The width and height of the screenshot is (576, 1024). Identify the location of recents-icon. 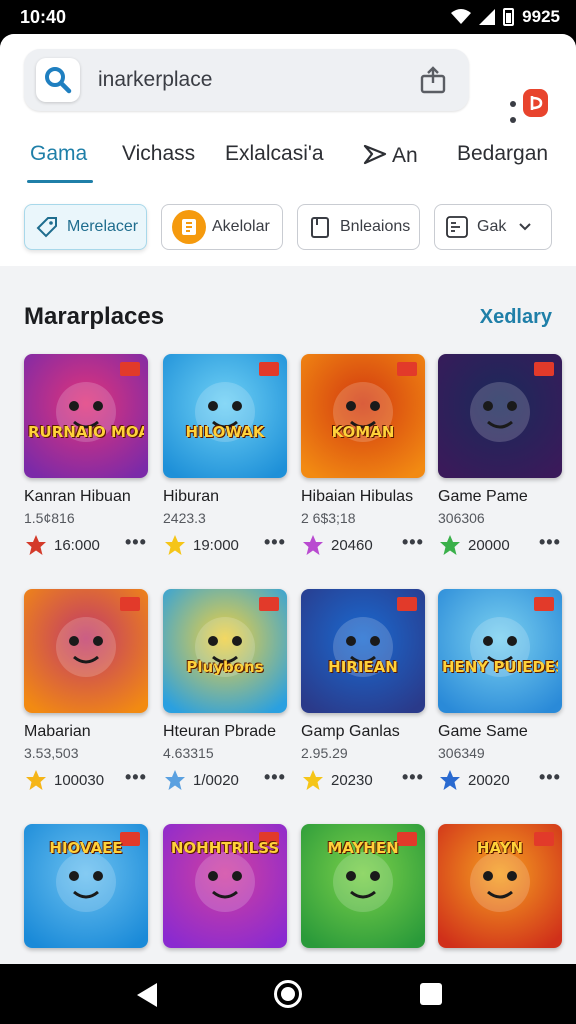
(431, 994).